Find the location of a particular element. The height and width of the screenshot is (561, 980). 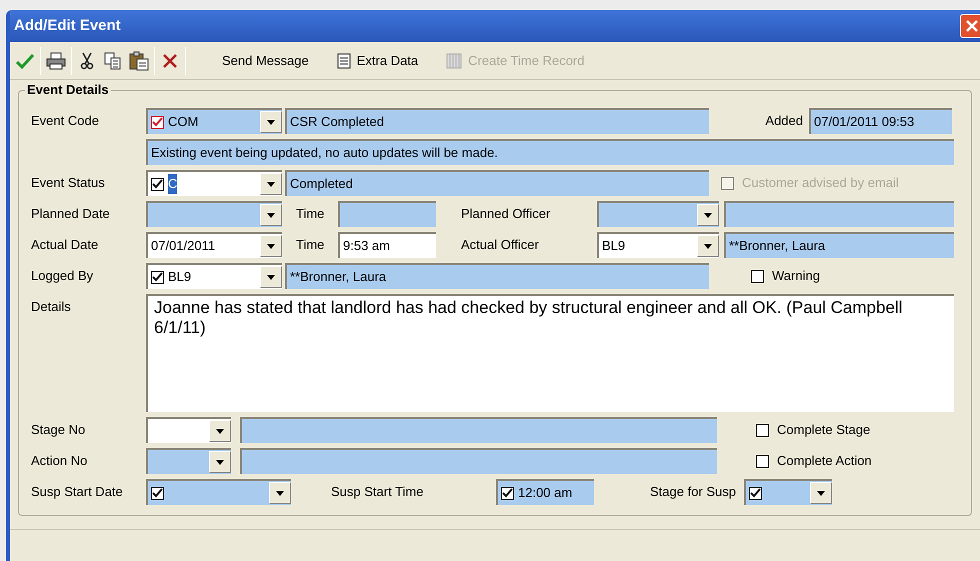

toolbar-button: Send Message is located at coordinates (265, 61).